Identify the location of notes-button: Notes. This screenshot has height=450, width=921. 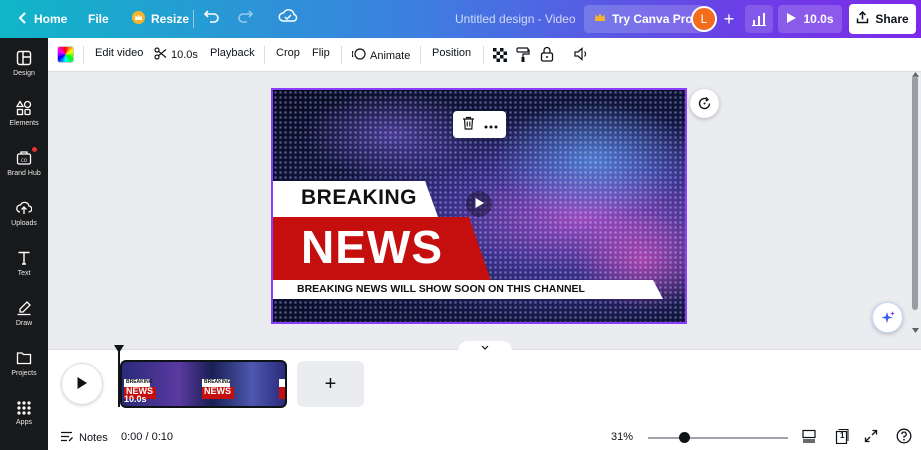
(84, 438).